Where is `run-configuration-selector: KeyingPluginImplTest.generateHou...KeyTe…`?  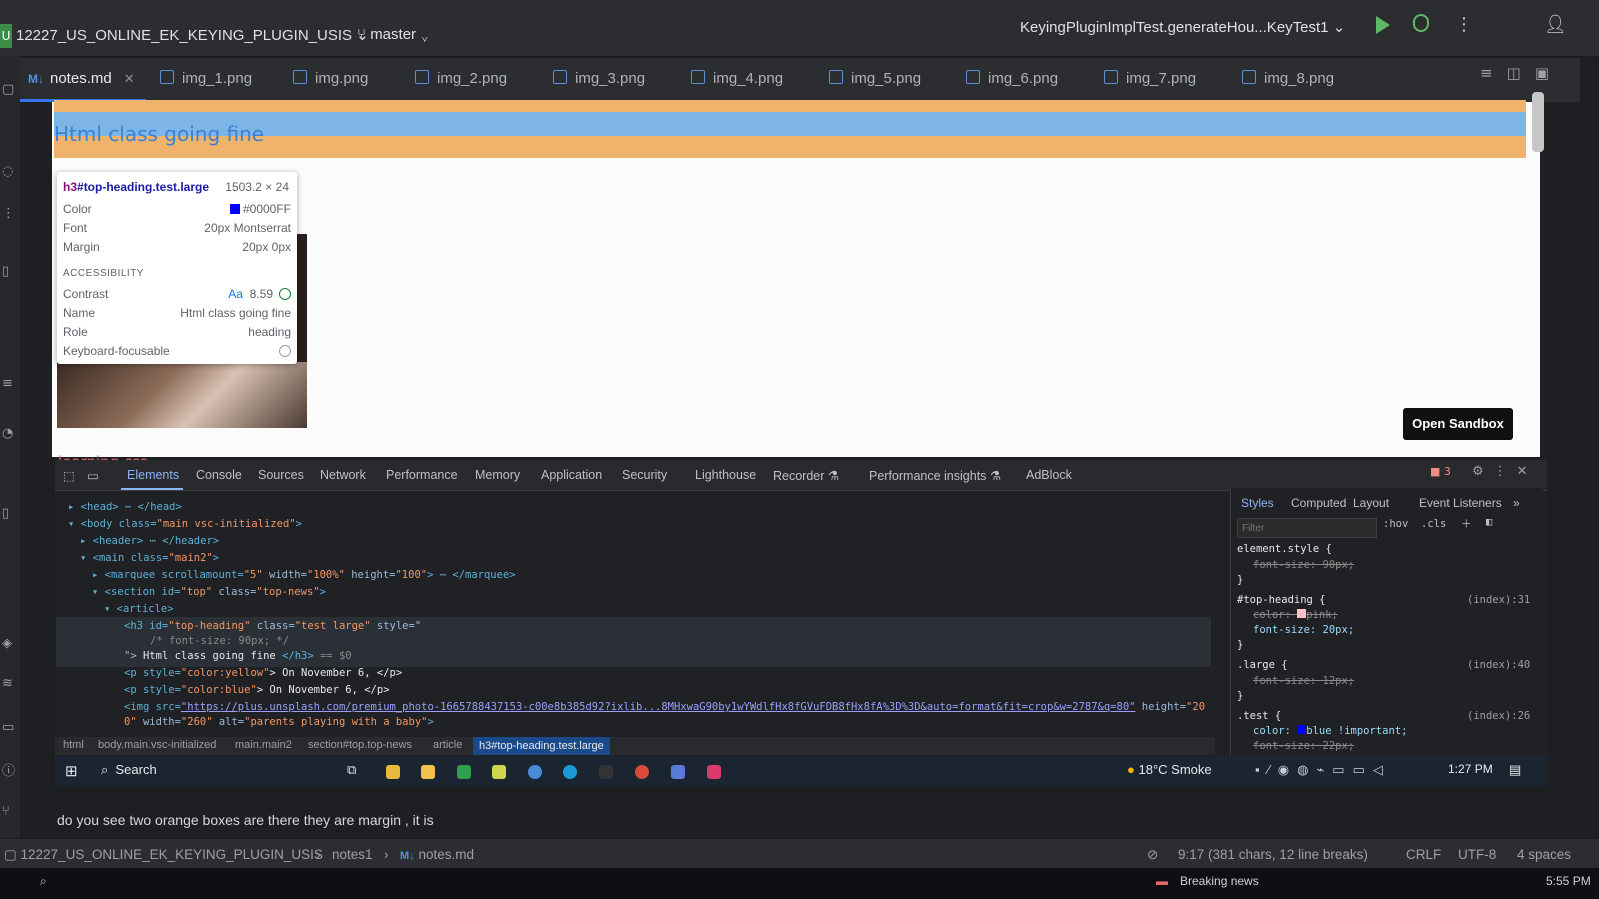
run-configuration-selector: KeyingPluginImplTest.generateHou...KeyTe… is located at coordinates (1182, 27).